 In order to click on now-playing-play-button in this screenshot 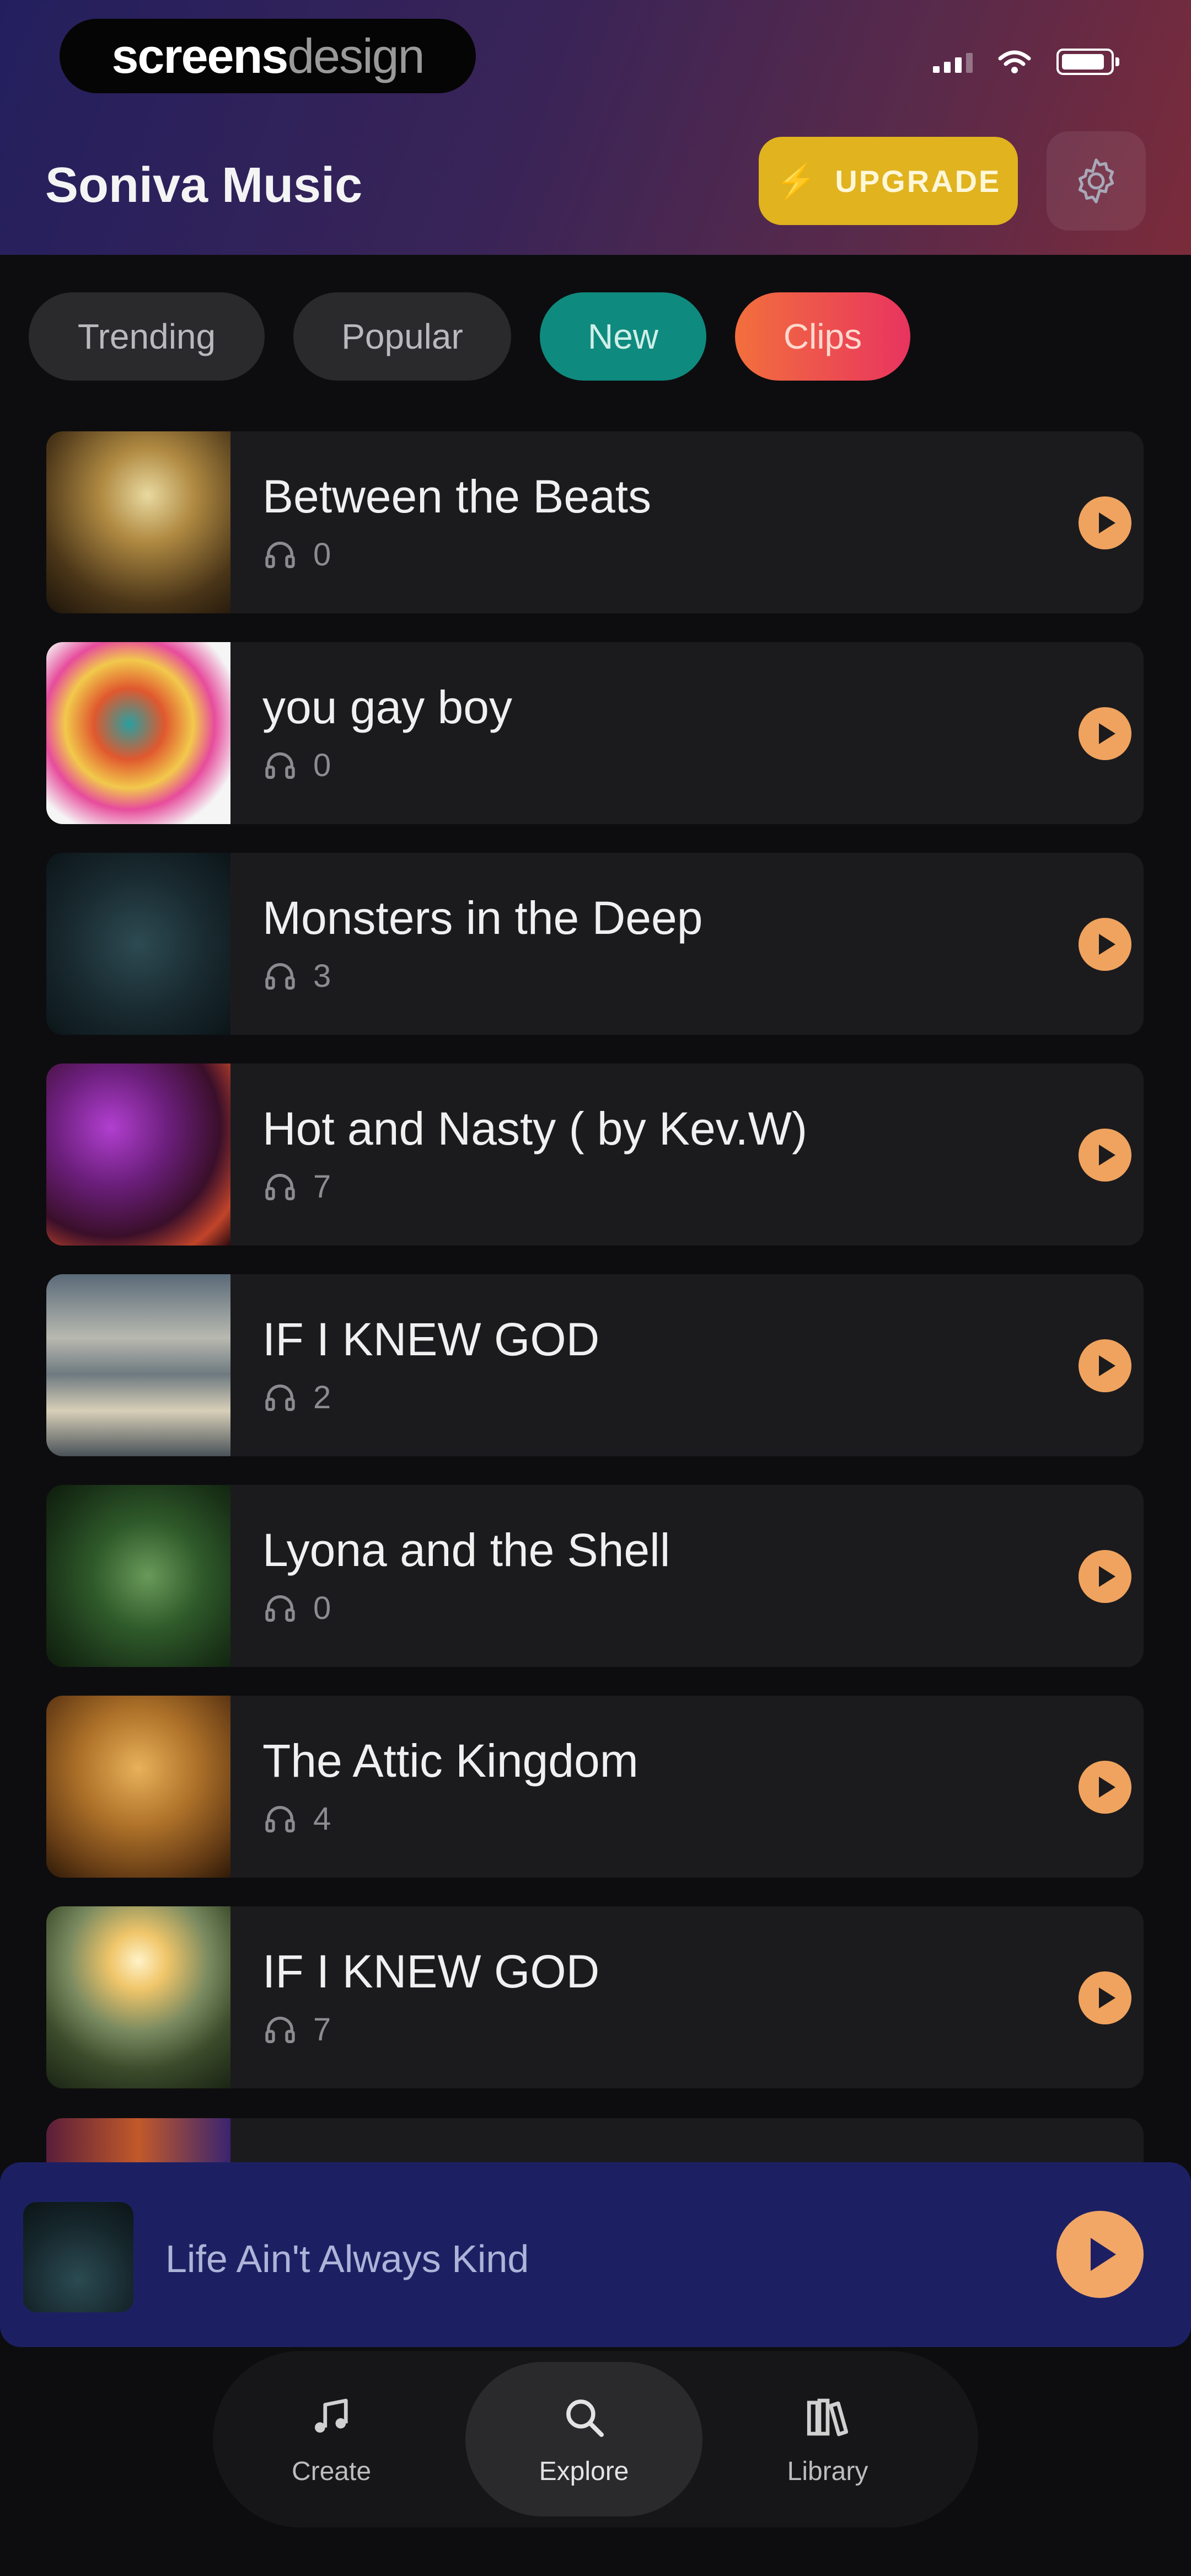, I will do `click(1100, 2254)`.